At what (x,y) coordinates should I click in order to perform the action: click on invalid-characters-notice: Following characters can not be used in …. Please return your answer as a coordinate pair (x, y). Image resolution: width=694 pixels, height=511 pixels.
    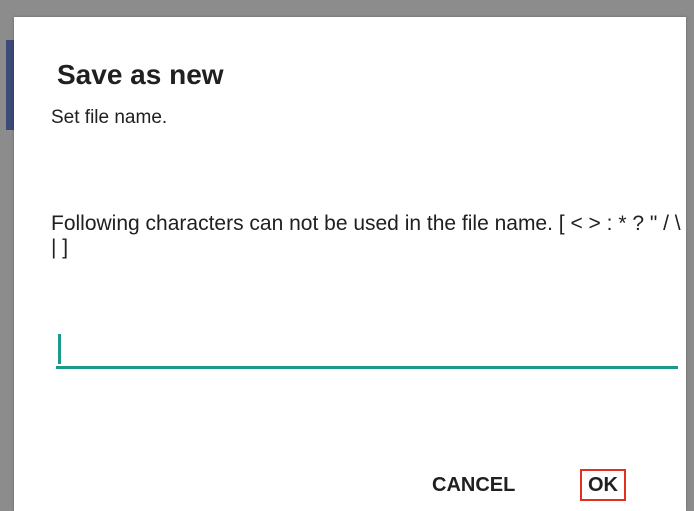
    Looking at the image, I should click on (366, 235).